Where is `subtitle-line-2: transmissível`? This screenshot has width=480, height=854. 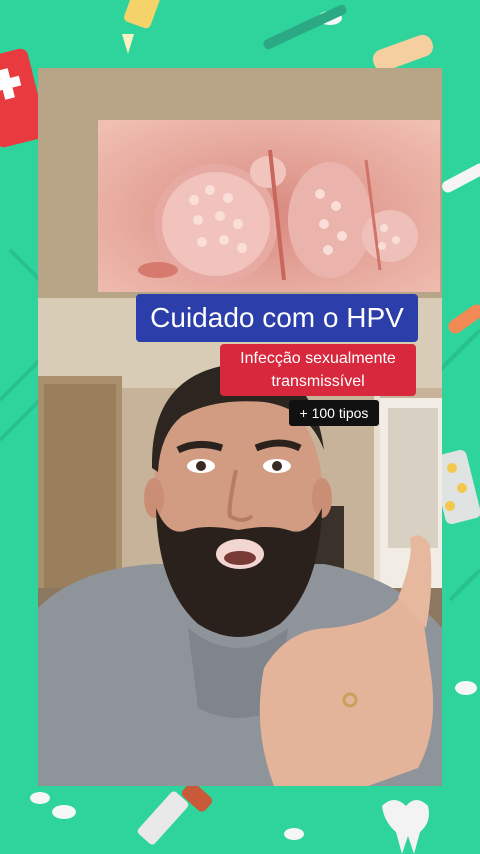
subtitle-line-2: transmissível is located at coordinates (318, 381).